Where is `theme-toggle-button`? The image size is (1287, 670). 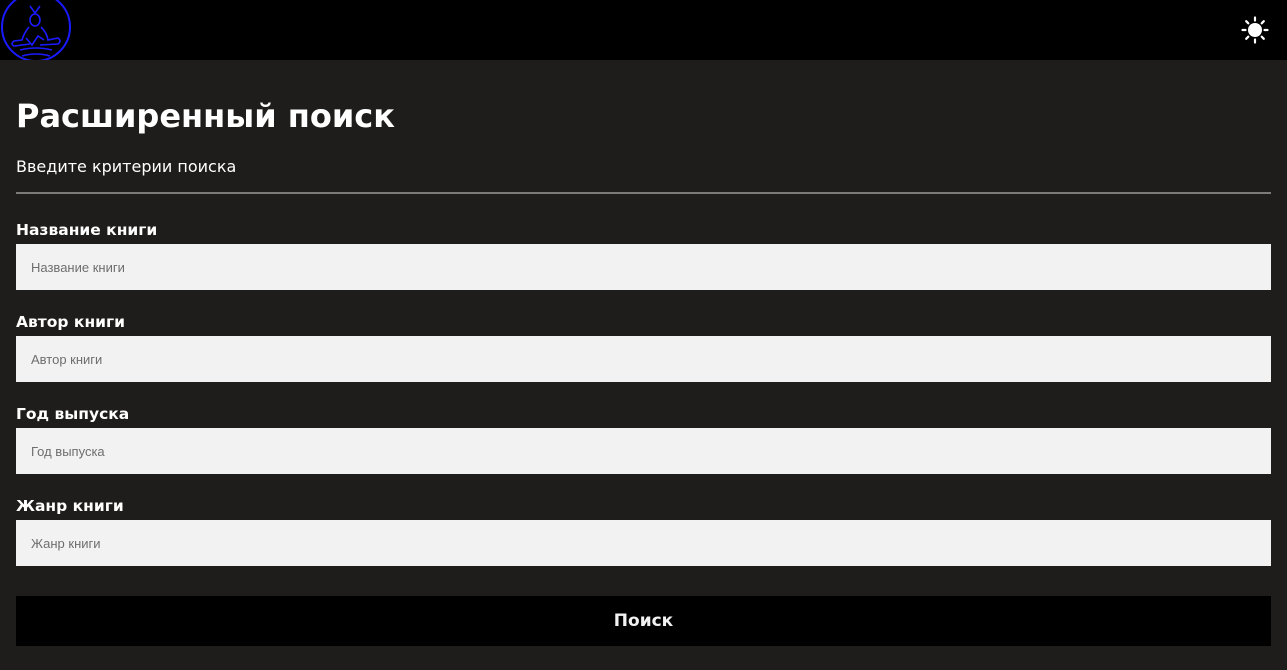 theme-toggle-button is located at coordinates (1255, 30).